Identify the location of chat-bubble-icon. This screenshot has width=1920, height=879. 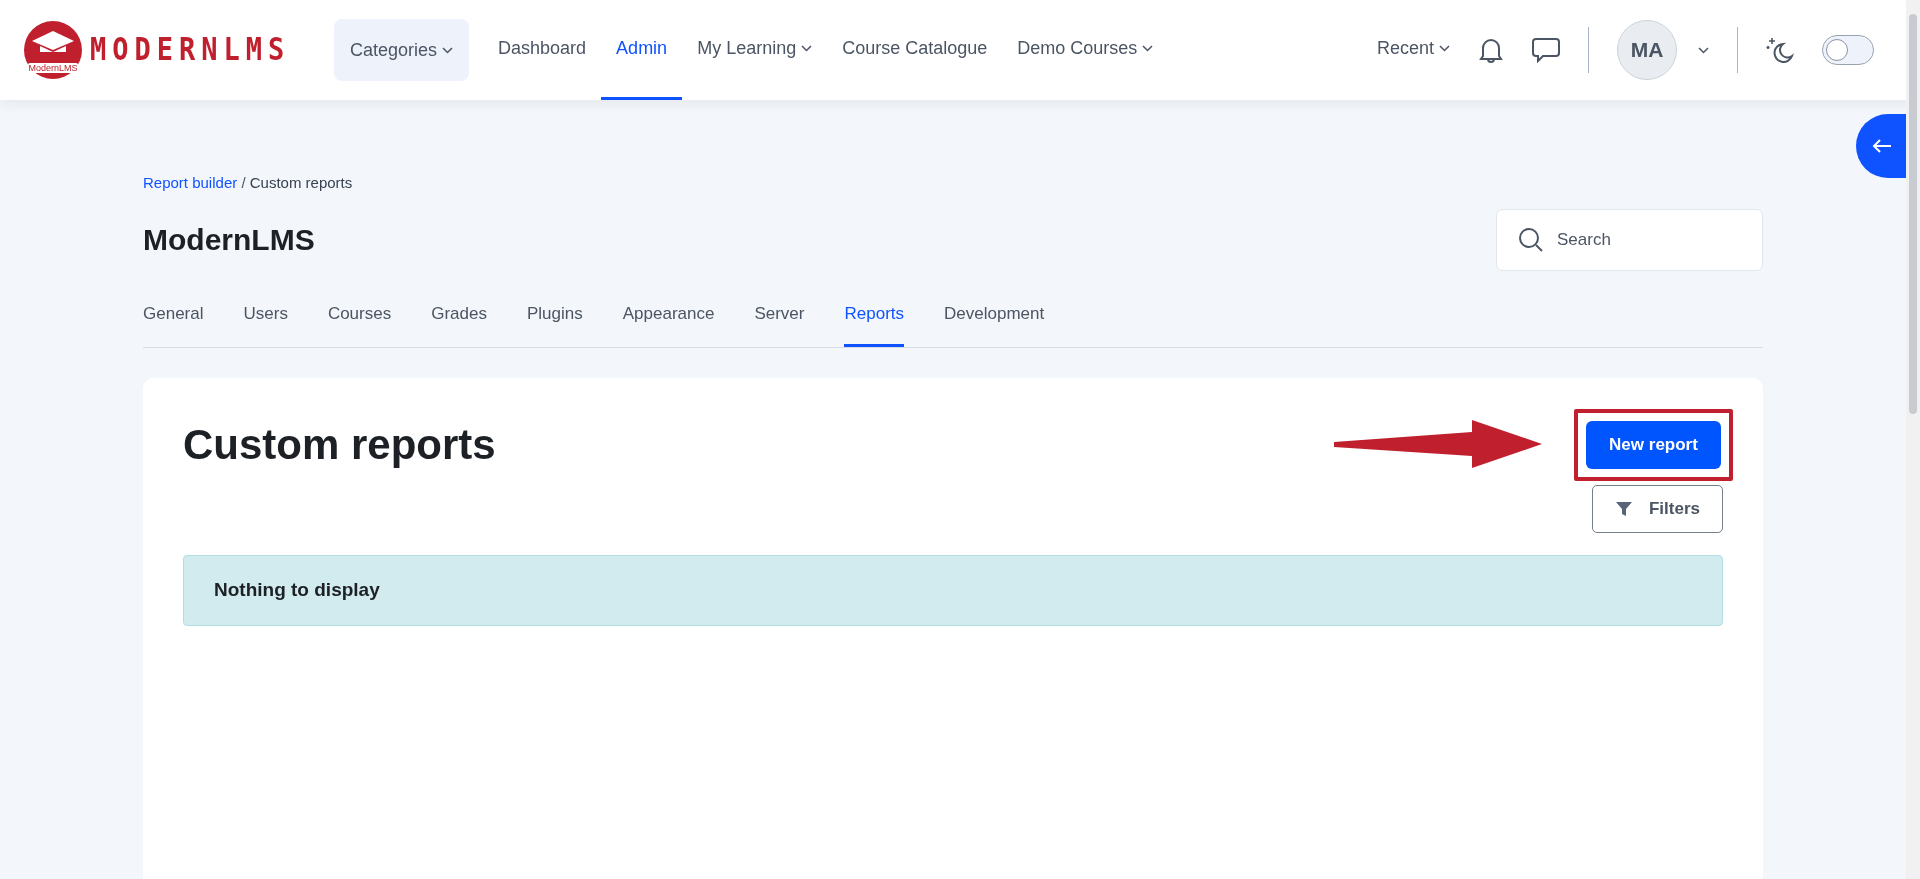
(1546, 50).